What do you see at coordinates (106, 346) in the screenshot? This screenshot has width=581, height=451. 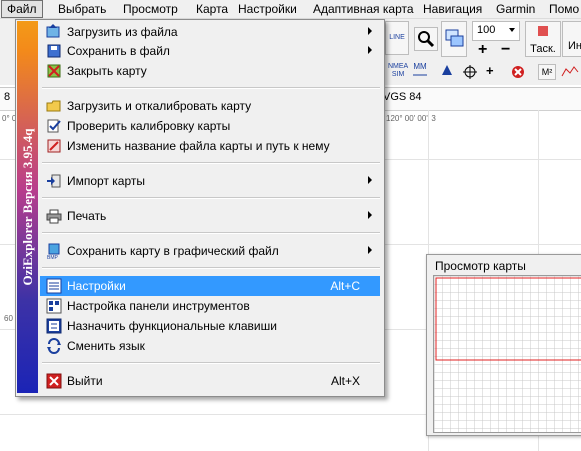 I see `menu-item-label: Сменить язык` at bounding box center [106, 346].